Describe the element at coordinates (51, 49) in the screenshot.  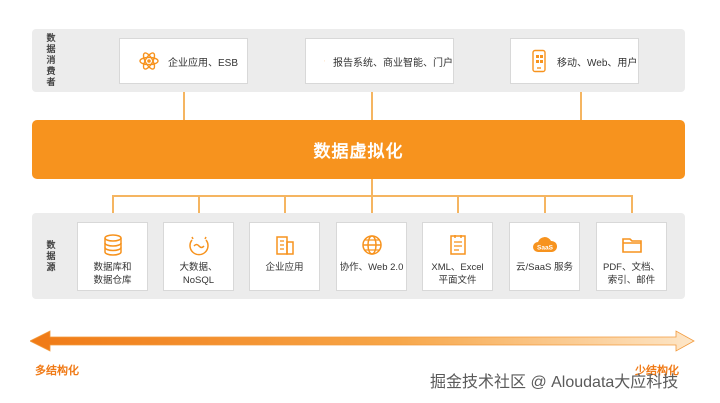
I see `consumers-label-char: 据` at that location.